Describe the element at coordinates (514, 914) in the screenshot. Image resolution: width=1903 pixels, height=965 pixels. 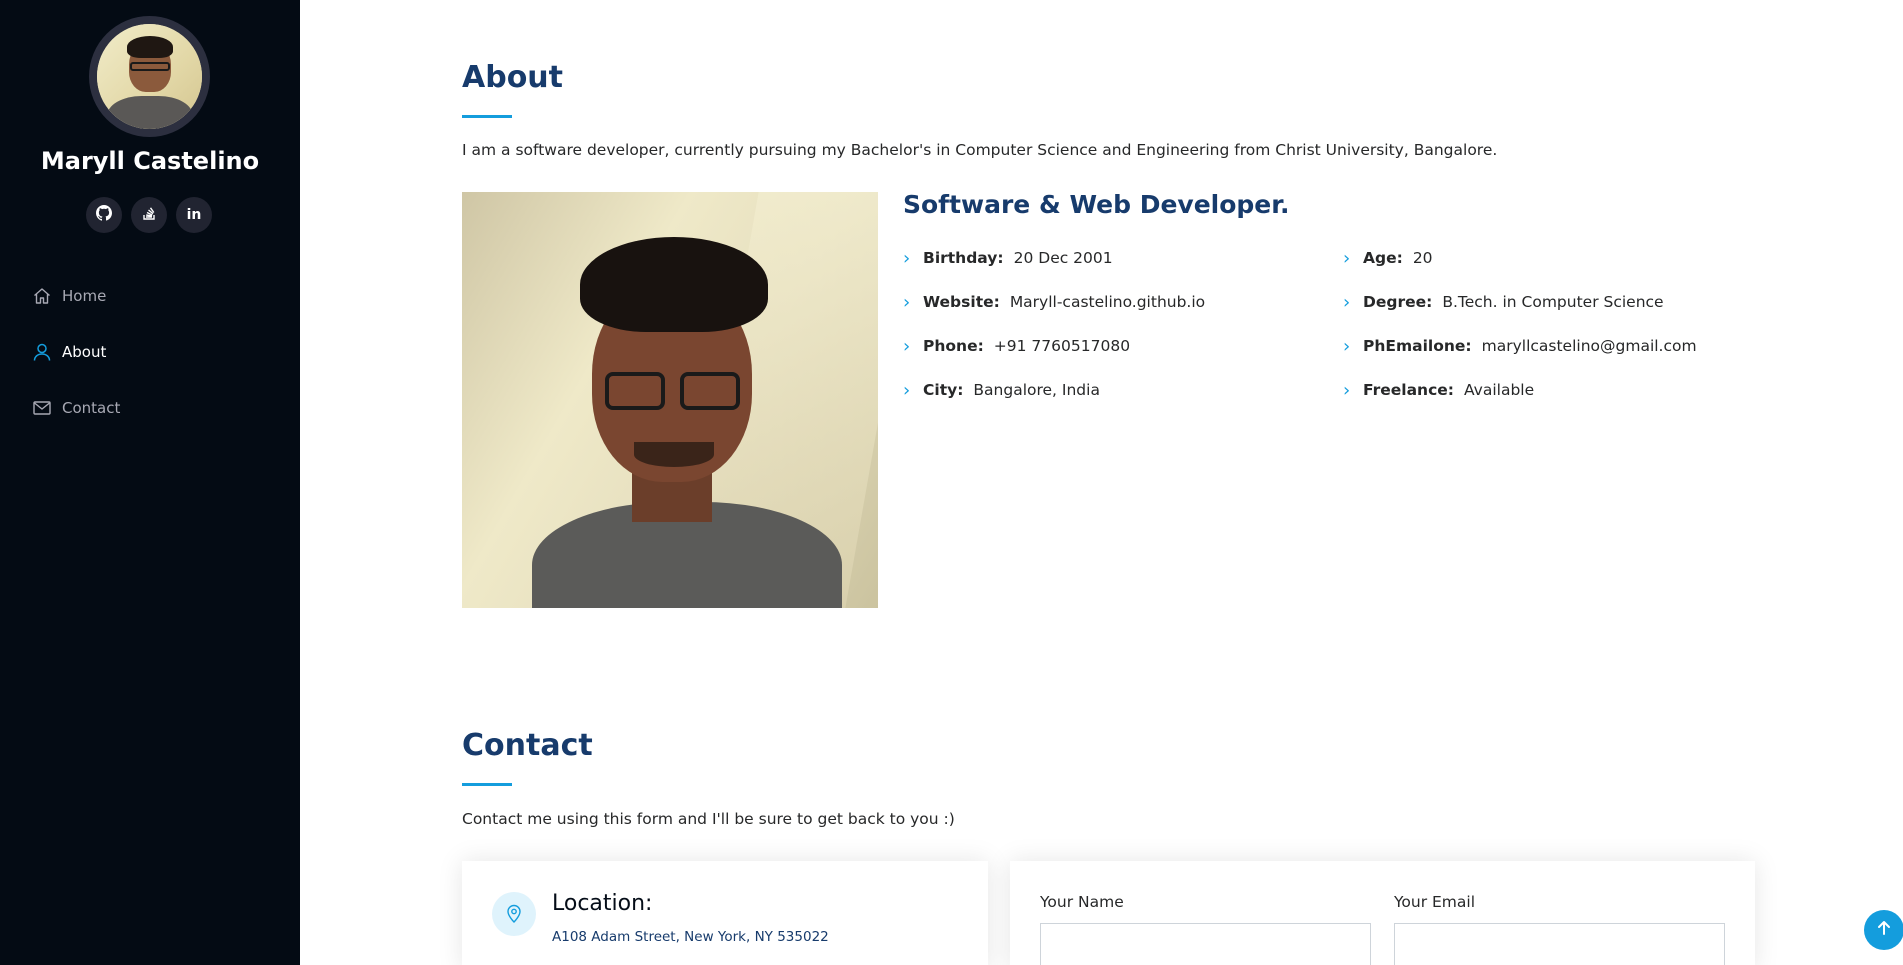
I see `map-pin-icon` at that location.